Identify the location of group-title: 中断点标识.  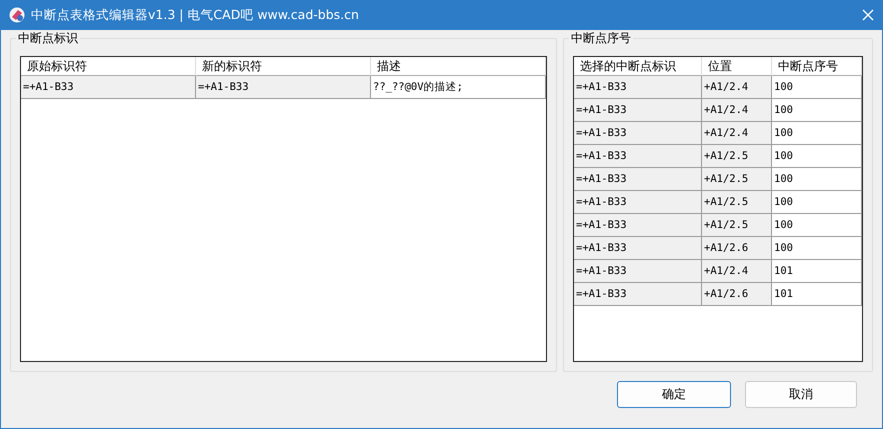
(48, 38).